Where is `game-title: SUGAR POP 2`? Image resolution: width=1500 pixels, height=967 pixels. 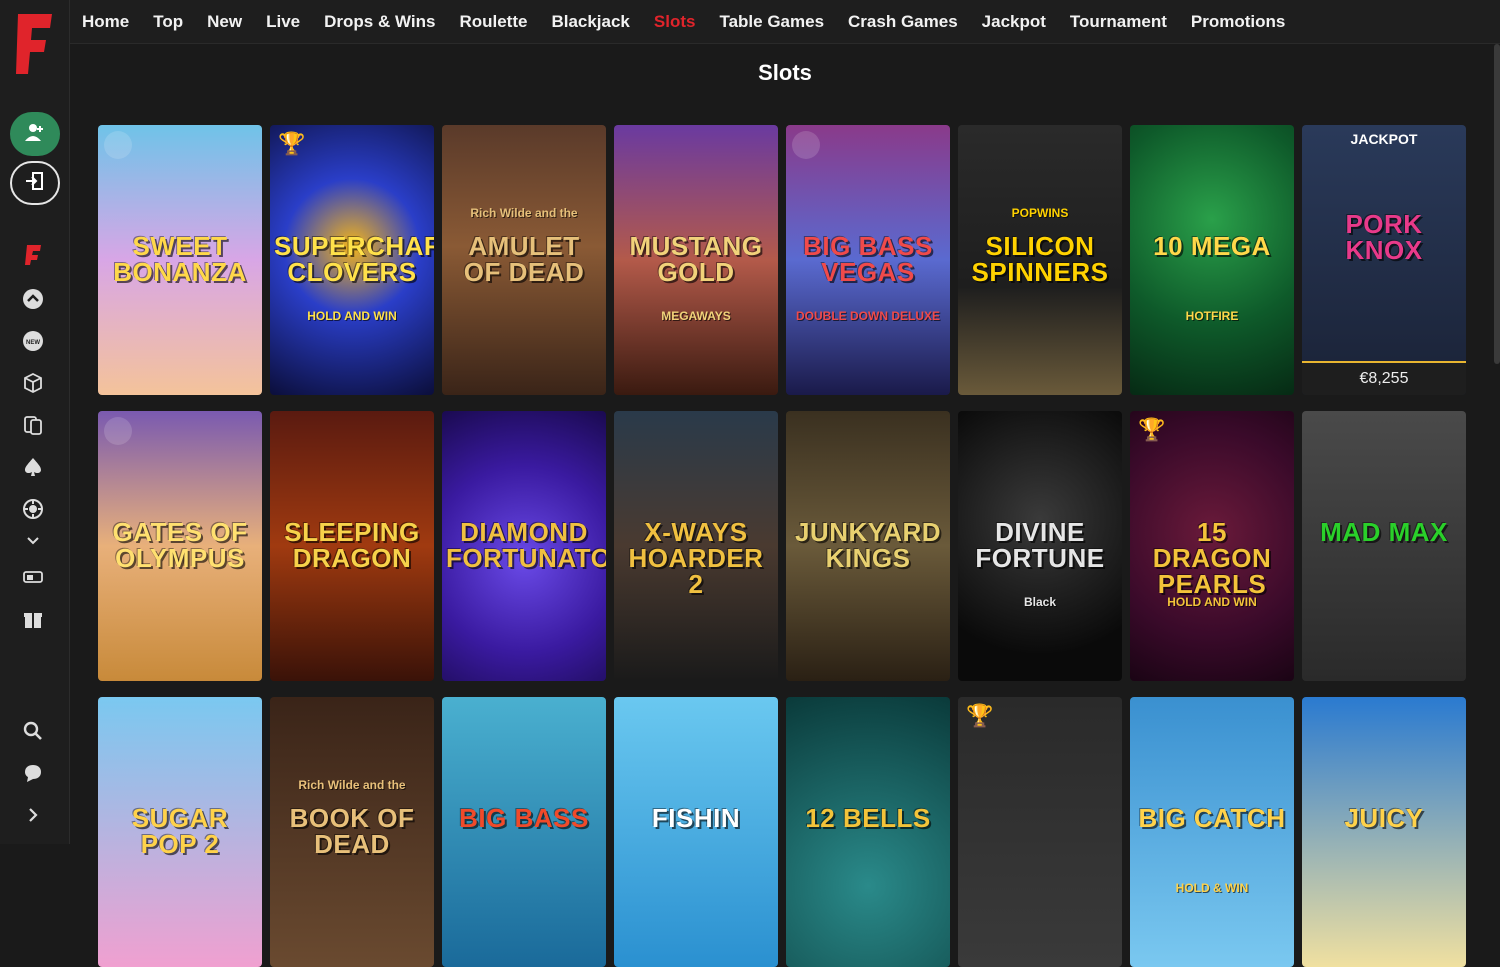 game-title: SUGAR POP 2 is located at coordinates (180, 831).